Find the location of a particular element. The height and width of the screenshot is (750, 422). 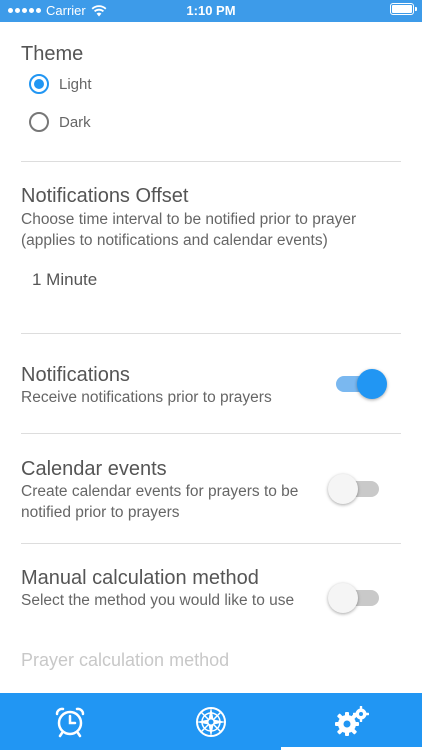

bottom-nav is located at coordinates (211, 721).